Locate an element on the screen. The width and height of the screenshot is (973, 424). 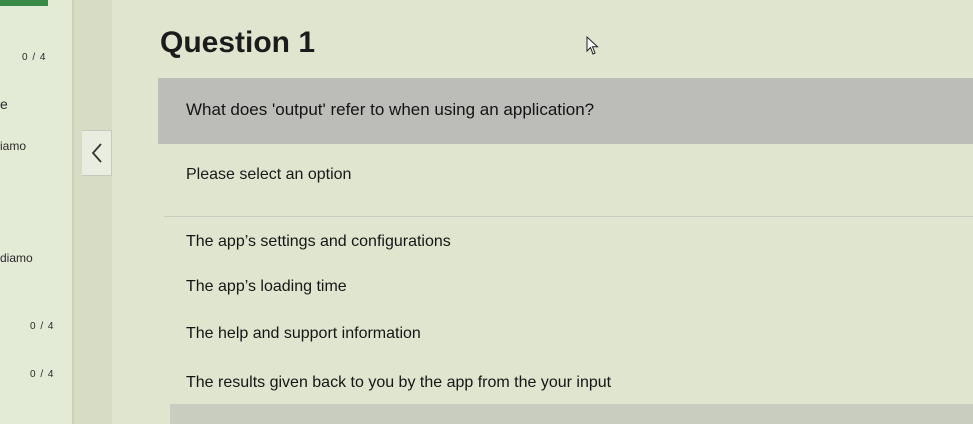
option-2: The app’s loading time is located at coordinates (266, 287).